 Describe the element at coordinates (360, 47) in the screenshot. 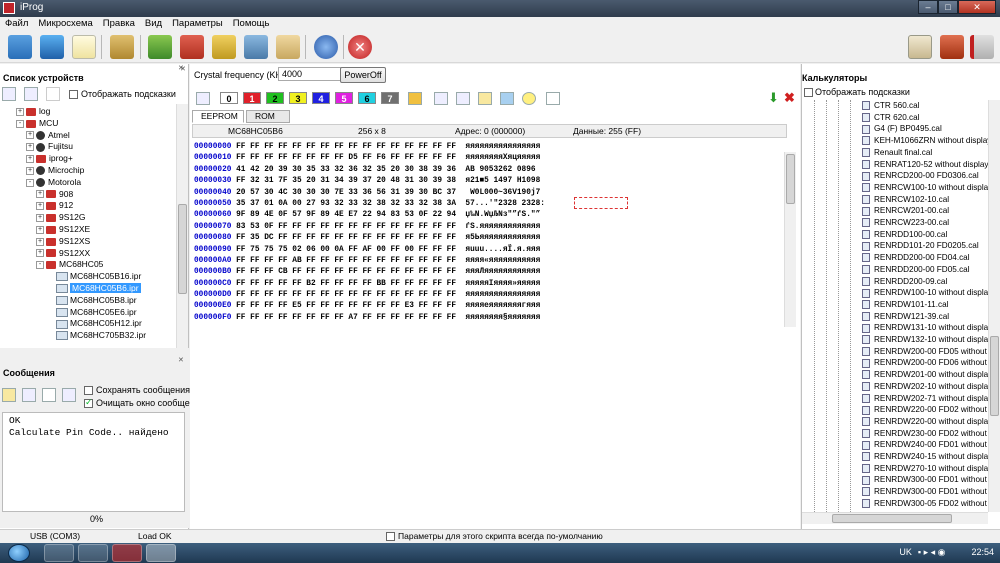

I see `stop-icon: ✕` at that location.